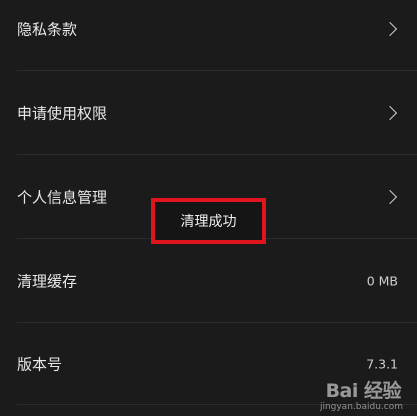 The image size is (417, 416). What do you see at coordinates (382, 364) in the screenshot?
I see `version-value: 7.3.1` at bounding box center [382, 364].